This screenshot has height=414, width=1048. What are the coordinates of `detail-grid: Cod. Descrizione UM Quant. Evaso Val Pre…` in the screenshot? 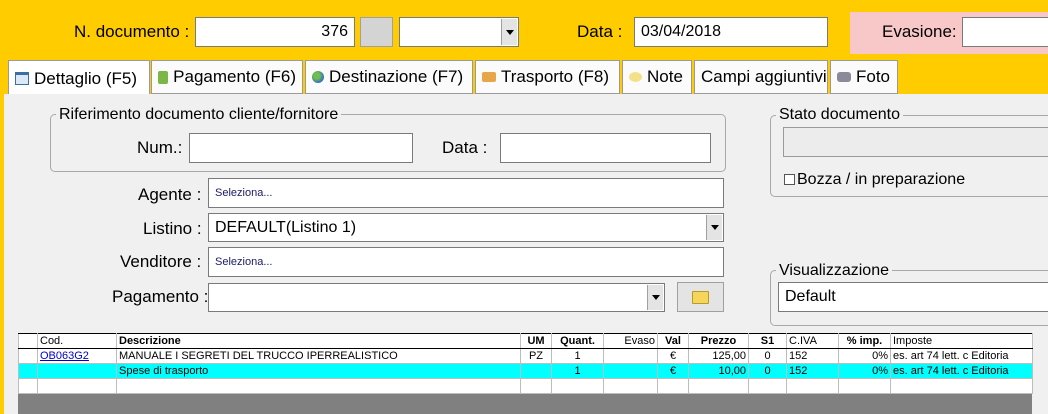 It's located at (525, 363).